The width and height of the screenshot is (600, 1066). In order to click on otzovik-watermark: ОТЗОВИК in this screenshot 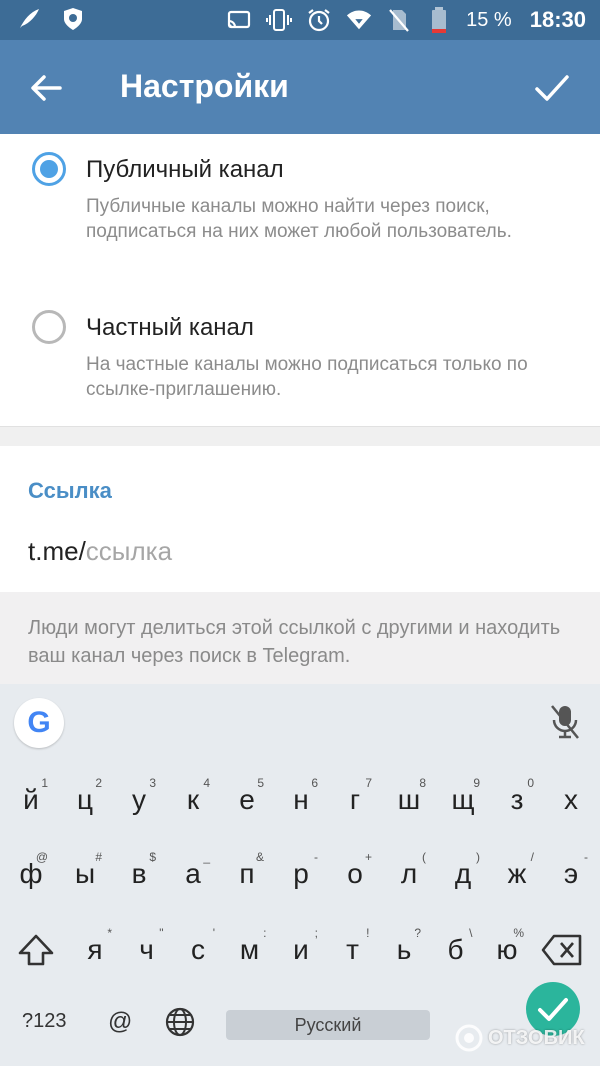, I will do `click(524, 1038)`.